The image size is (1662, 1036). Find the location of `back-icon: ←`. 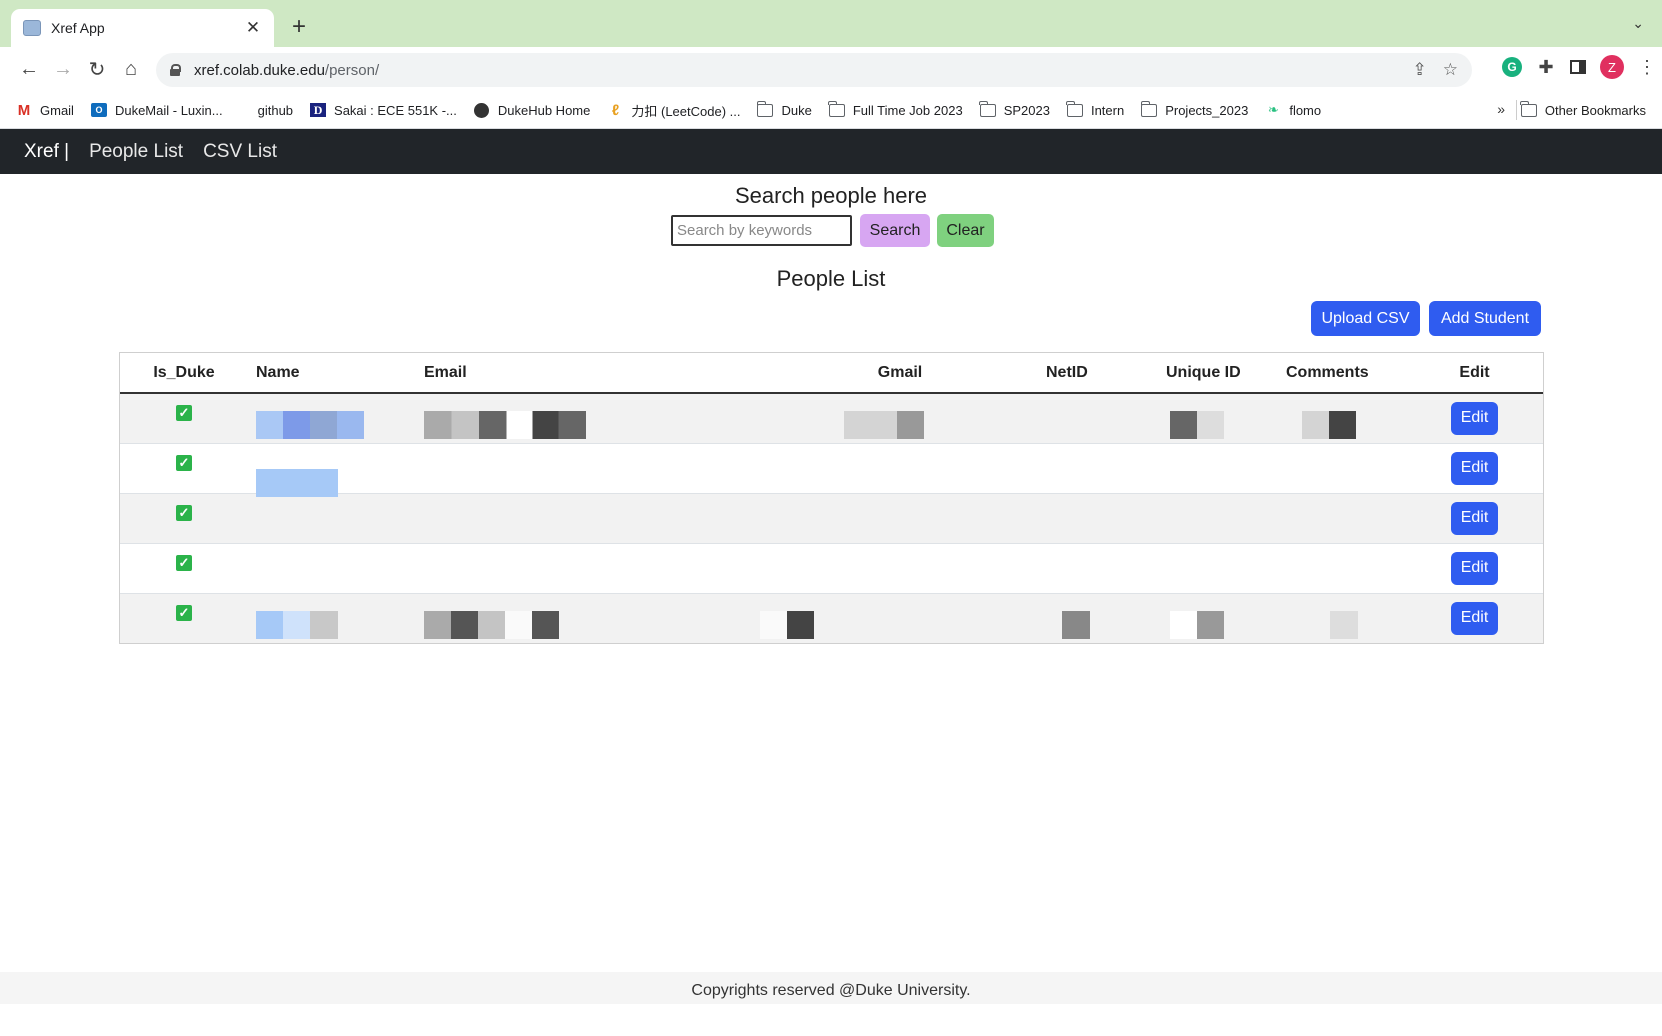

back-icon: ← is located at coordinates (29, 70).